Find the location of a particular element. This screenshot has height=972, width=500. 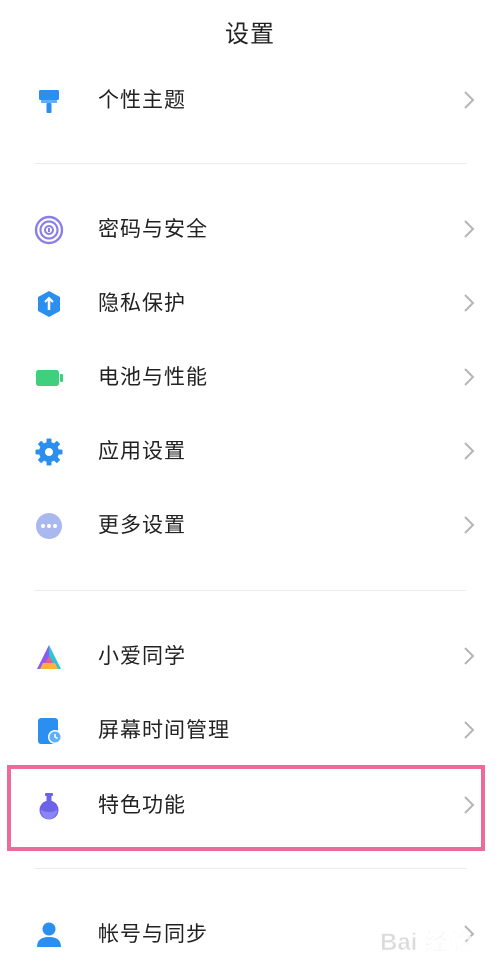

gear-icon is located at coordinates (49, 452).